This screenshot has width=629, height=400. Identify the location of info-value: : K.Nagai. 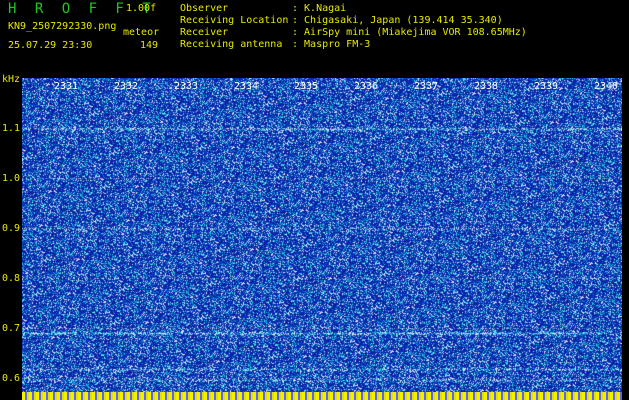
(319, 8).